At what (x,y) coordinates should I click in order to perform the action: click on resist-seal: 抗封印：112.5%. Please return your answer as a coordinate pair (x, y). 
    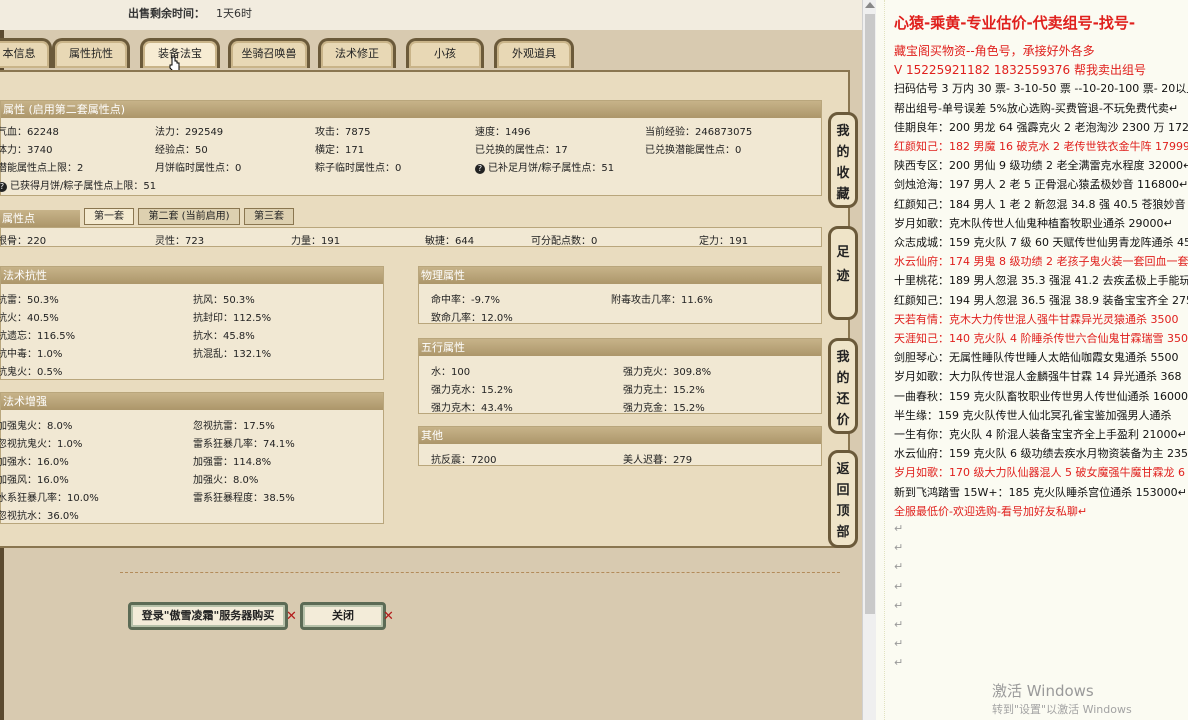
    Looking at the image, I should click on (232, 318).